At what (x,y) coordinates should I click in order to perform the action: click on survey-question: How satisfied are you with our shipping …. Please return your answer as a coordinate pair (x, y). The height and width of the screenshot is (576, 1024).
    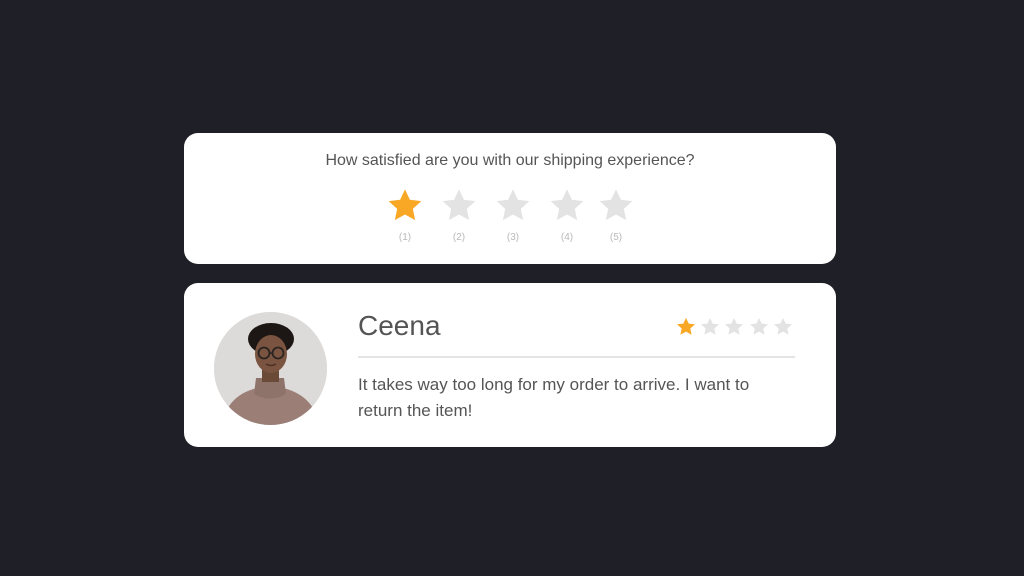
    Looking at the image, I should click on (510, 160).